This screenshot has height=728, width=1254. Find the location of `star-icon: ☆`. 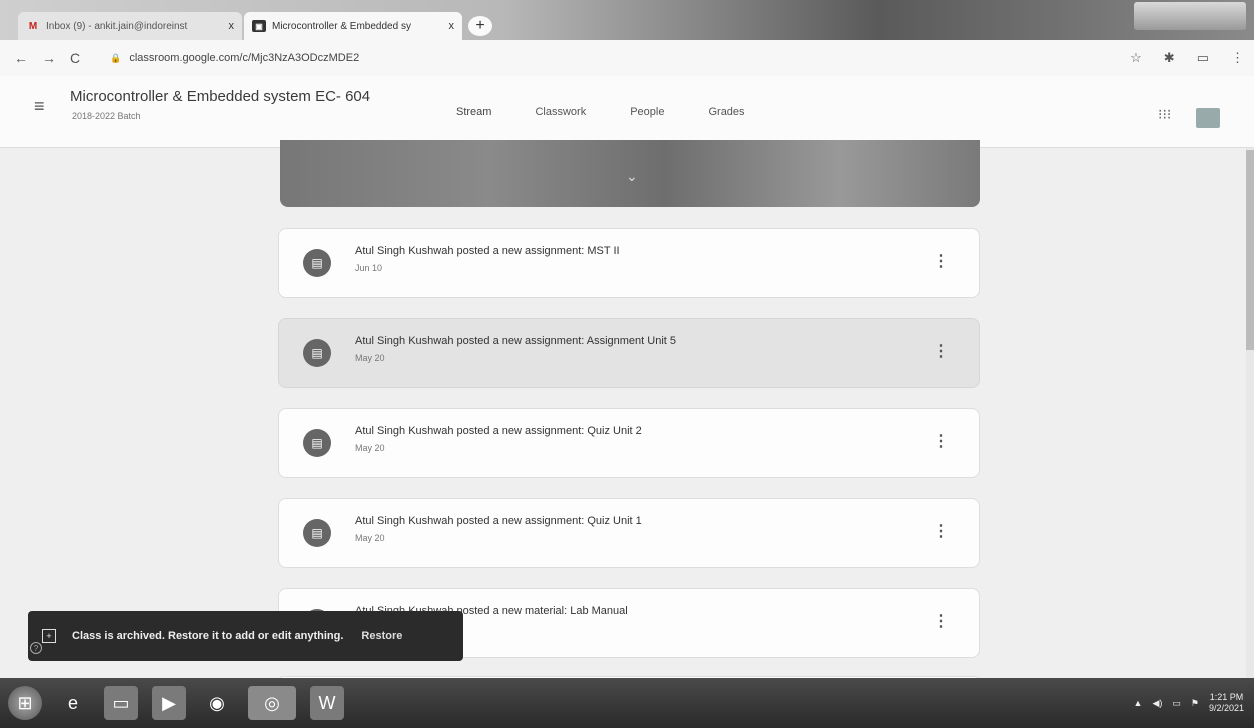

star-icon: ☆ is located at coordinates (1136, 58).